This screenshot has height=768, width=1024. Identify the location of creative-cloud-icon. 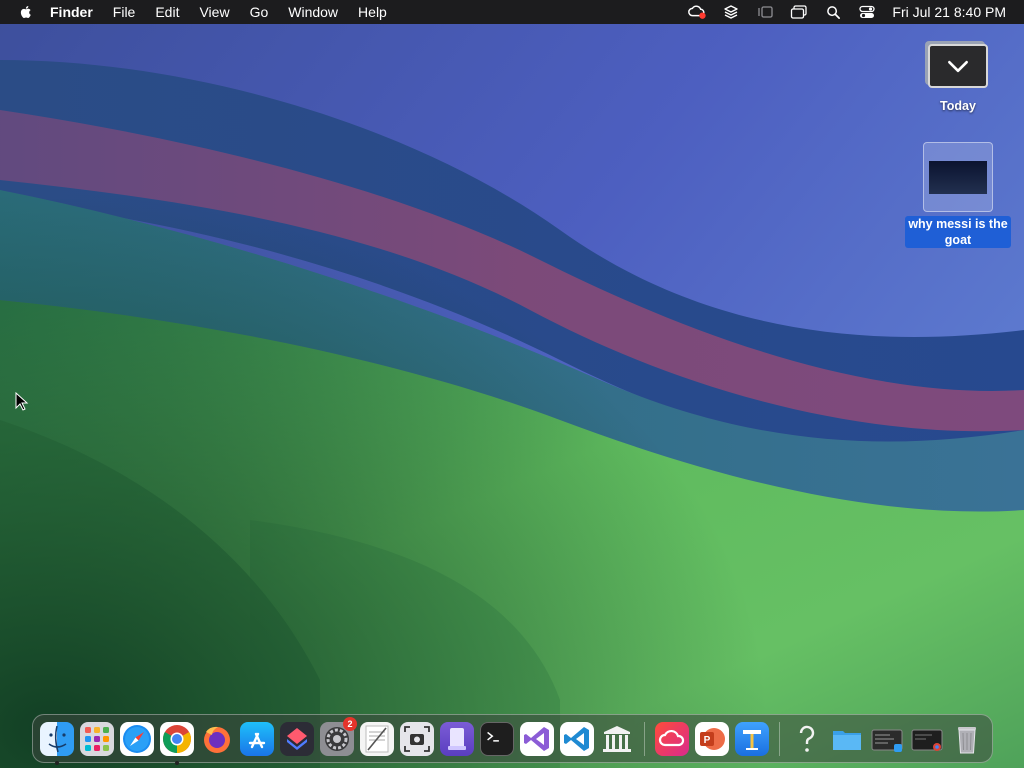
(672, 738).